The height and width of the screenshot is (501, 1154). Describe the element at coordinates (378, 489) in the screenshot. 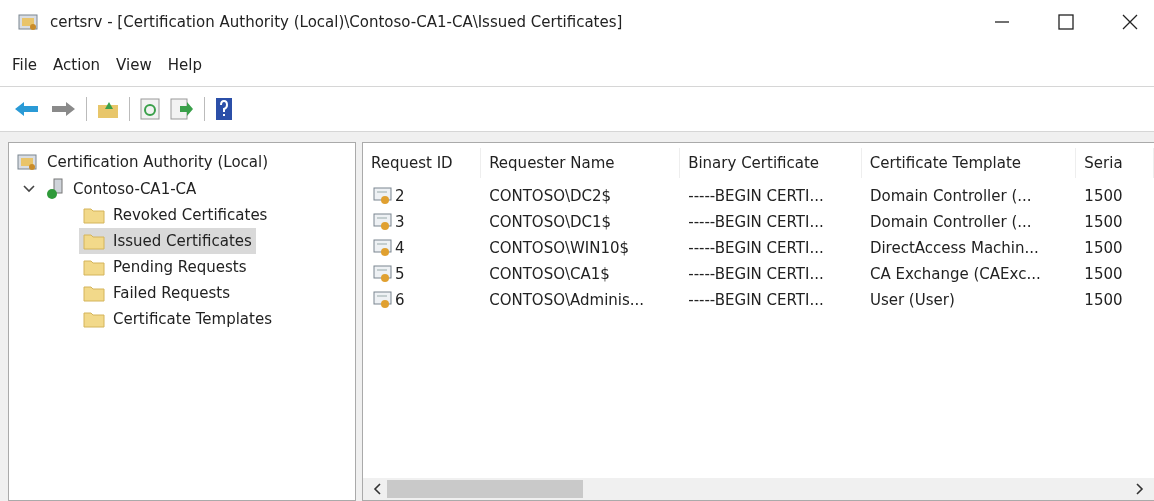

I see `scroll-left-icon` at that location.